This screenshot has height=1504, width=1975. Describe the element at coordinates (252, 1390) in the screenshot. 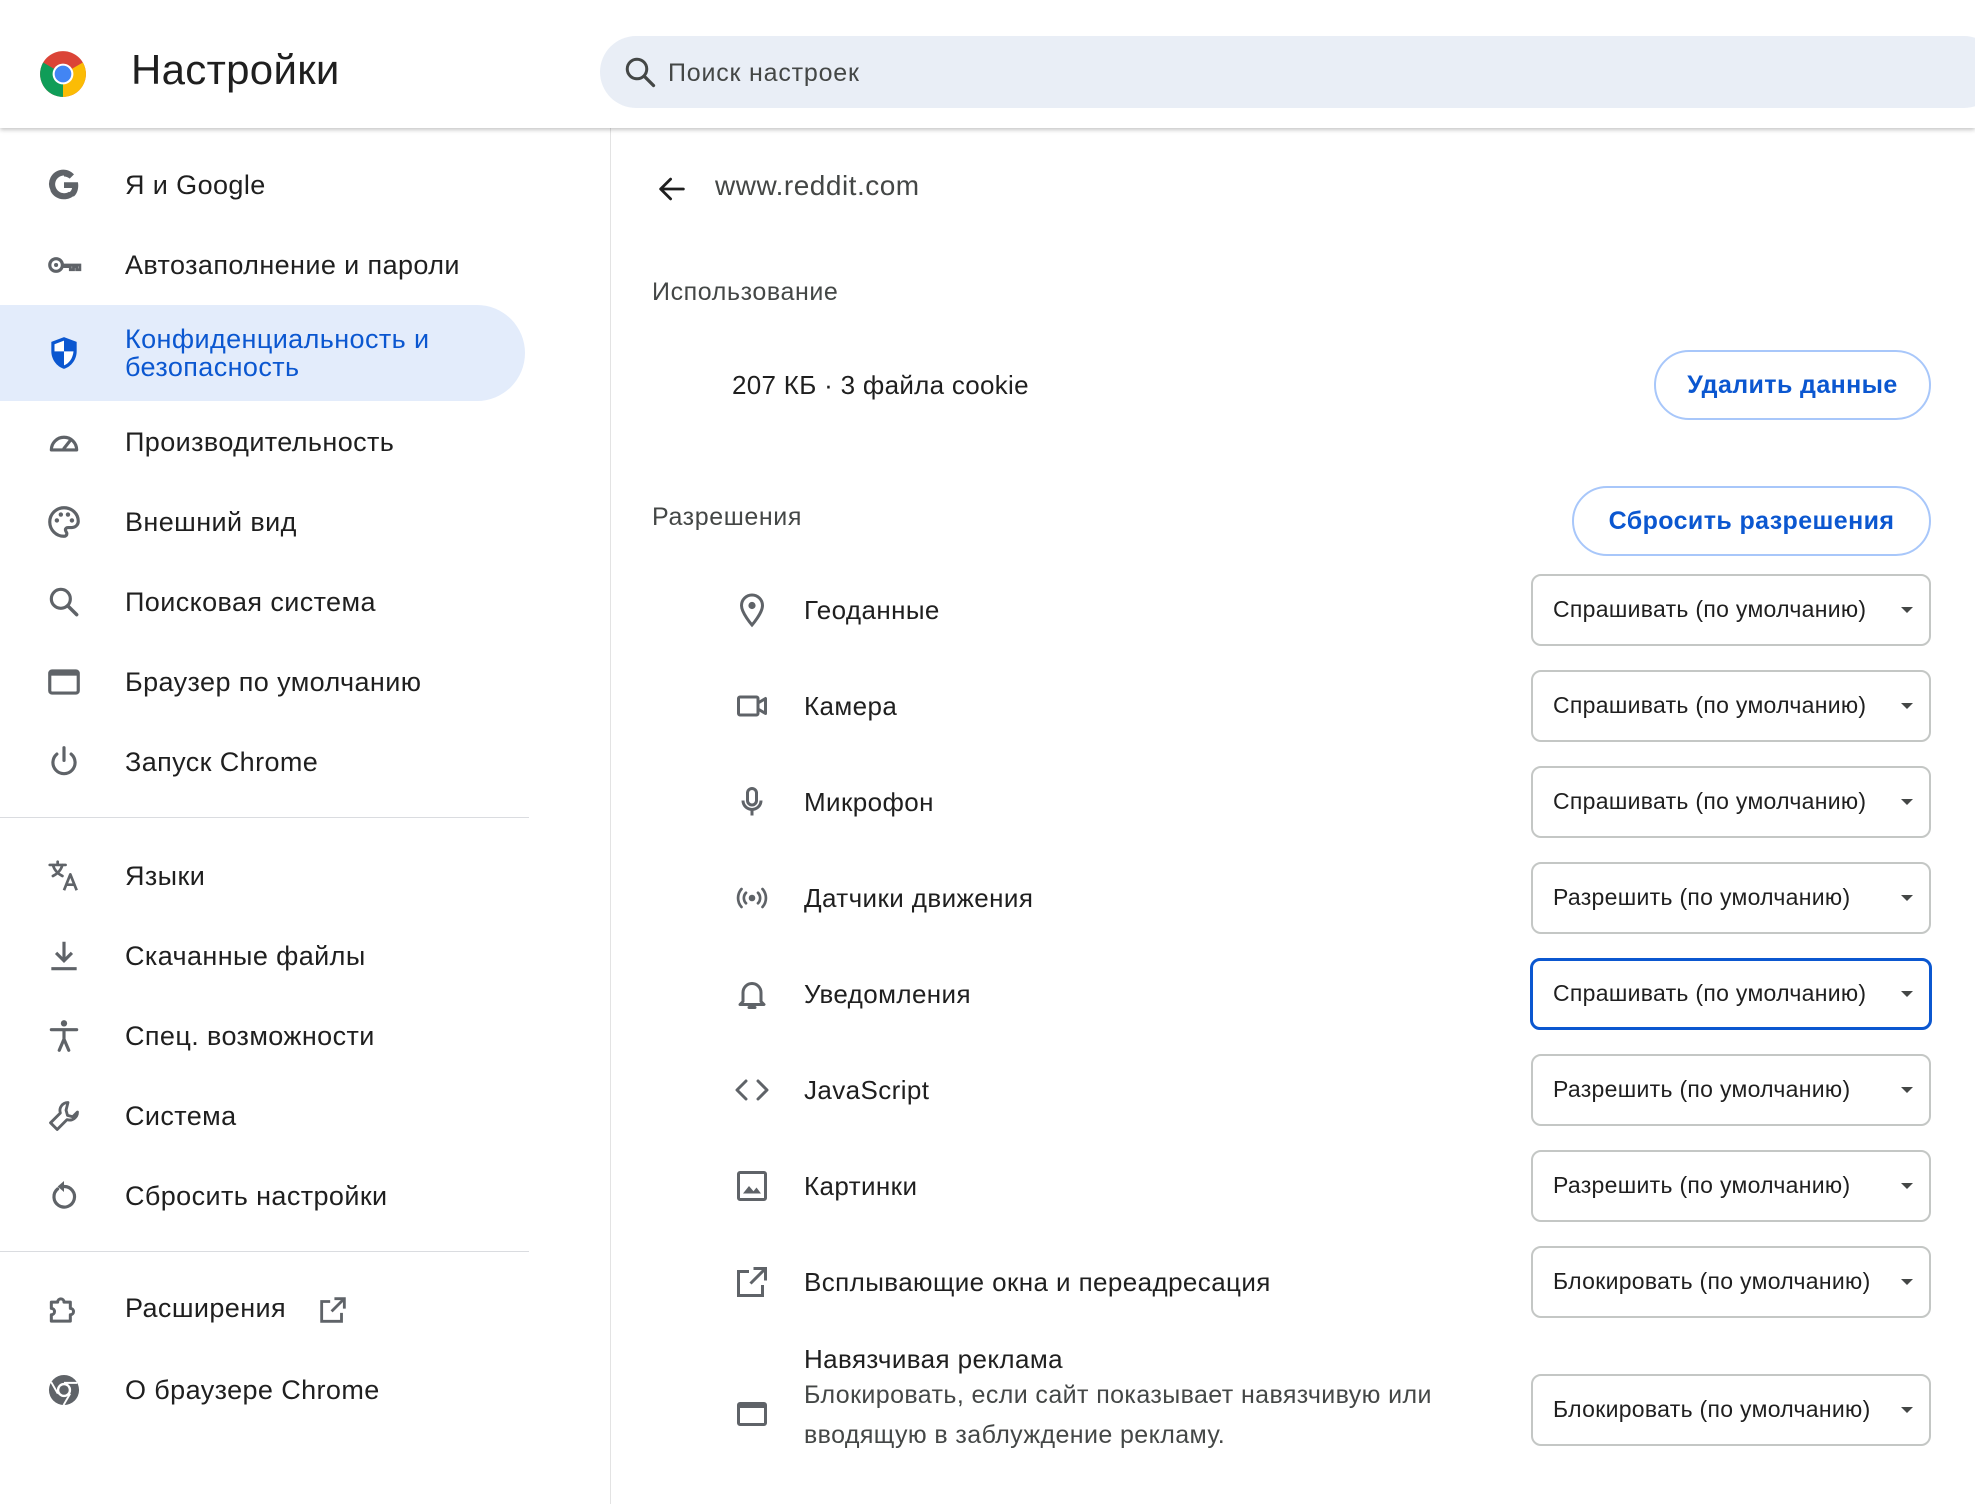

I see `sidebar-item-label: О браузере Chrome` at that location.